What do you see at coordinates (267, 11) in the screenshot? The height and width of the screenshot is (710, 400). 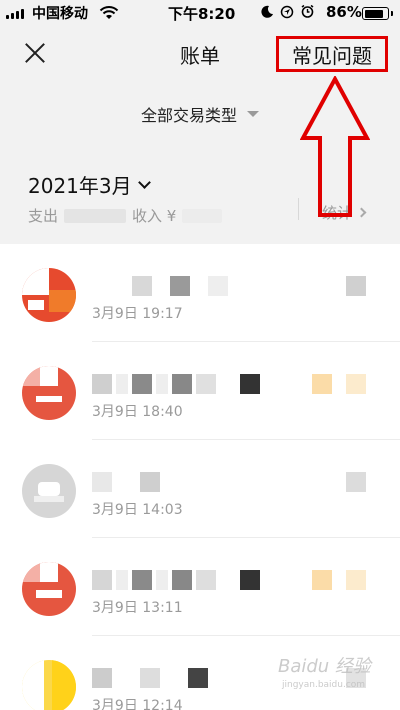 I see `moon-icon` at bounding box center [267, 11].